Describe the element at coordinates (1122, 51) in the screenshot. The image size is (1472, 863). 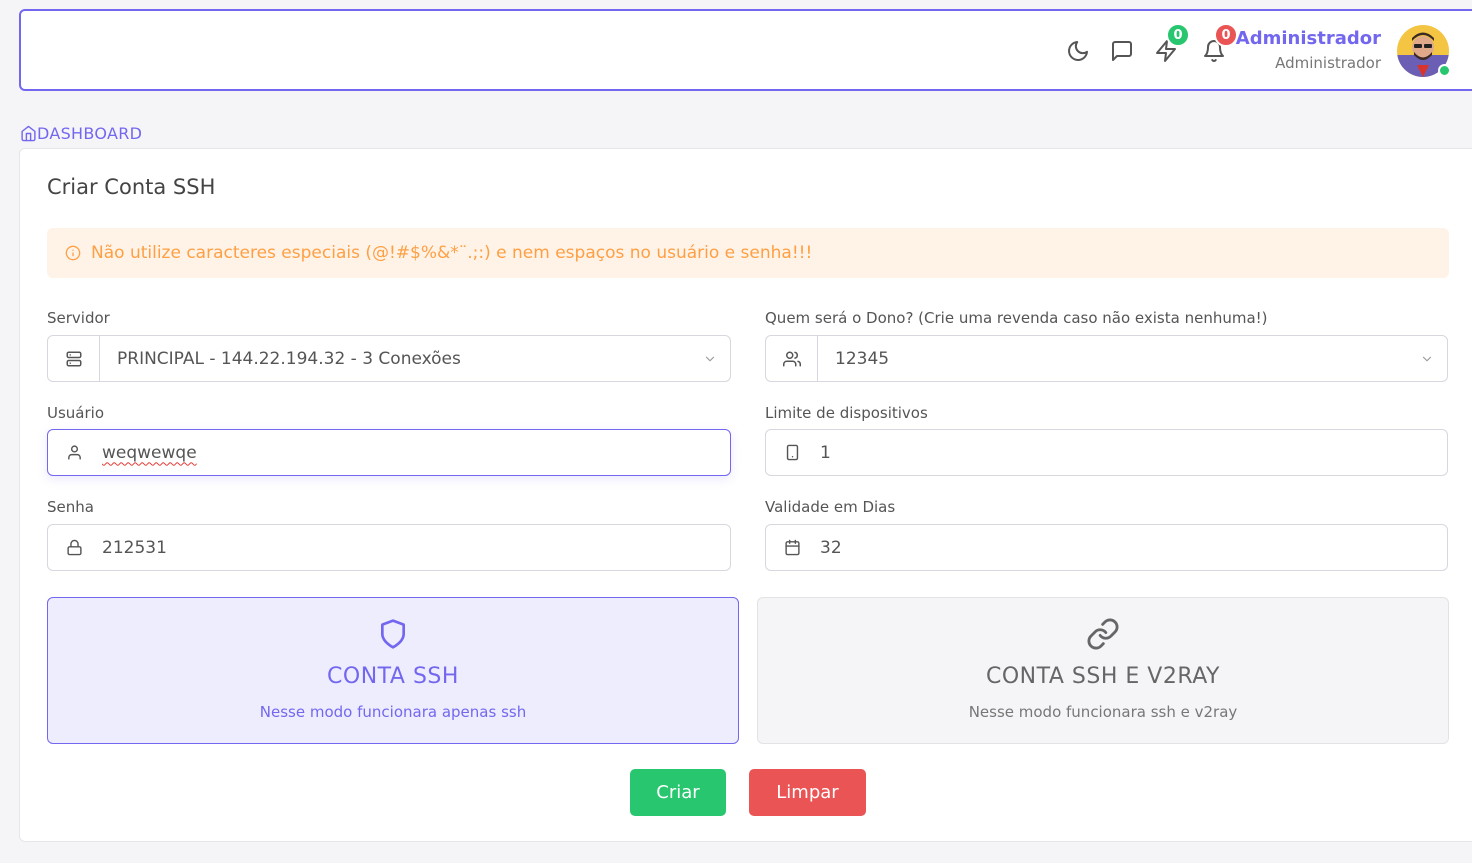
I see `chat-icon` at that location.